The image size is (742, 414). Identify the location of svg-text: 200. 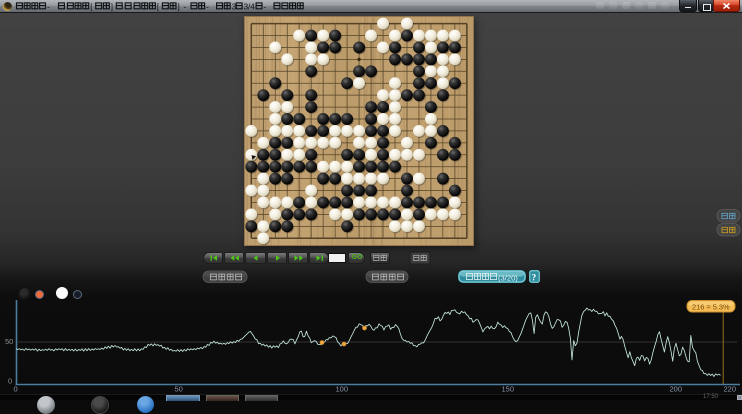
(676, 389).